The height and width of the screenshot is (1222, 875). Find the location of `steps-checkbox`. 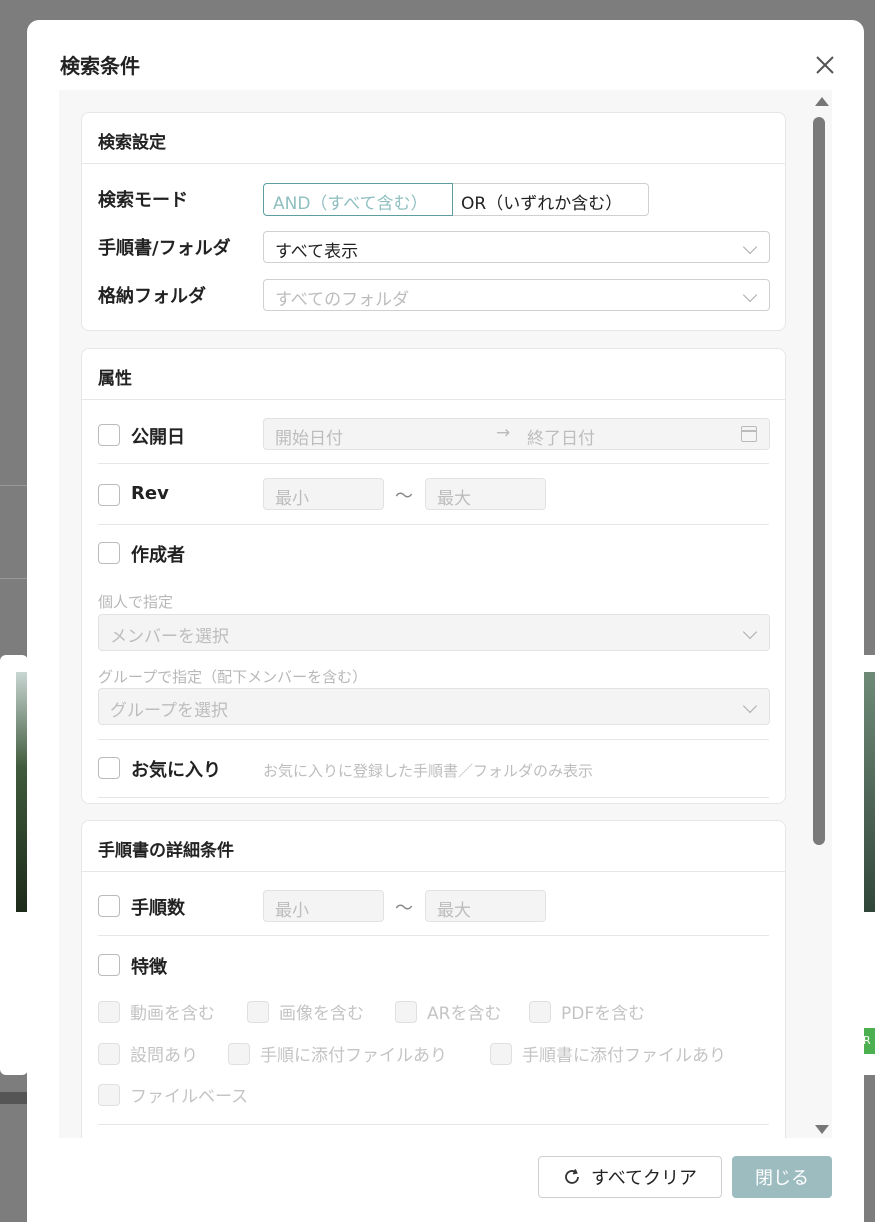

steps-checkbox is located at coordinates (109, 906).